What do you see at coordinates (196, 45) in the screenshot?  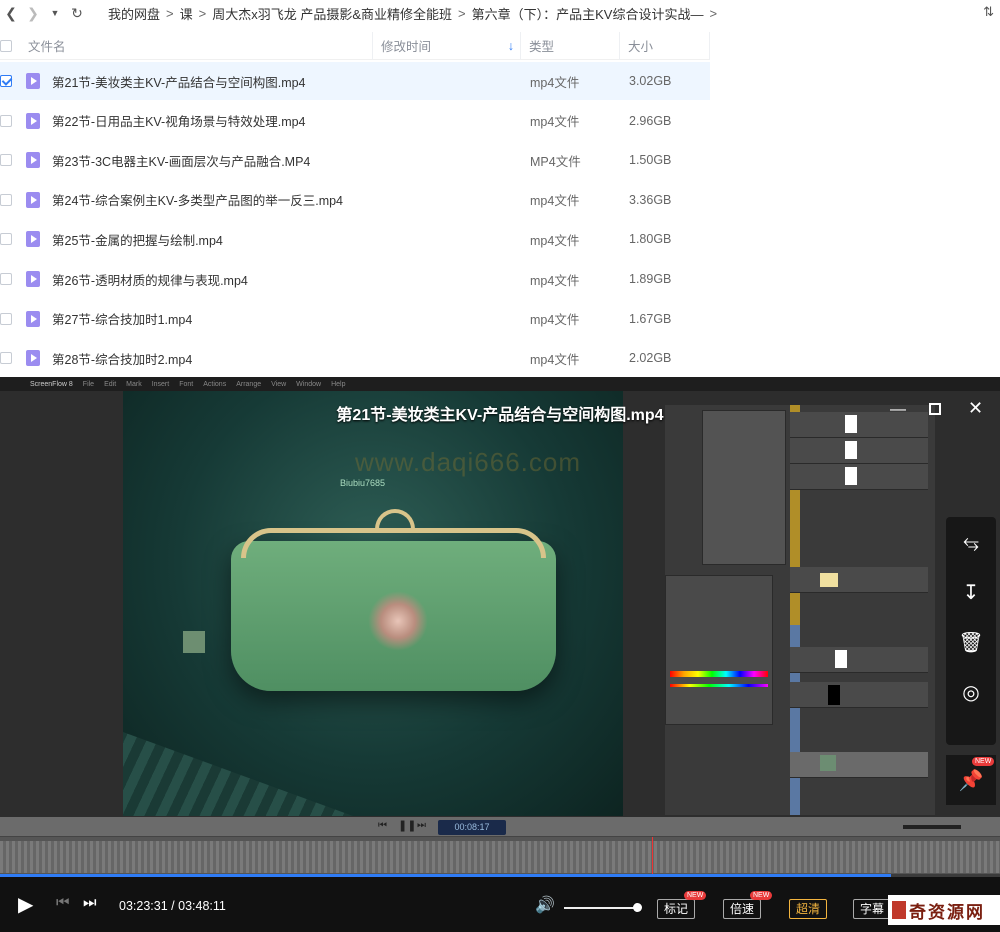 I see `column-header-name: 文件名` at bounding box center [196, 45].